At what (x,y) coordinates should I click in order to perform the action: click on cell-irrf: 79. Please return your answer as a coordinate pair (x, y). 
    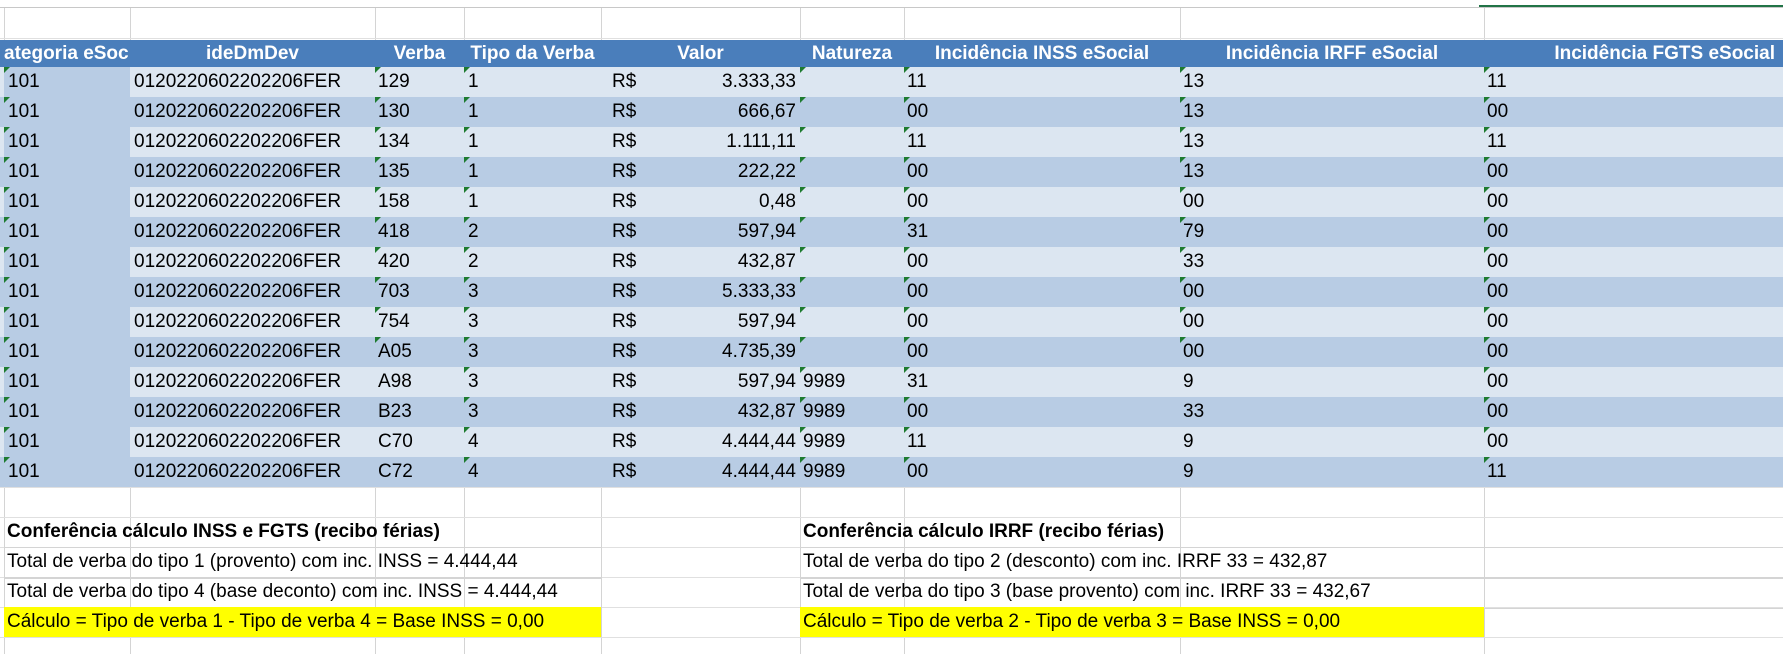
    Looking at the image, I should click on (1192, 232).